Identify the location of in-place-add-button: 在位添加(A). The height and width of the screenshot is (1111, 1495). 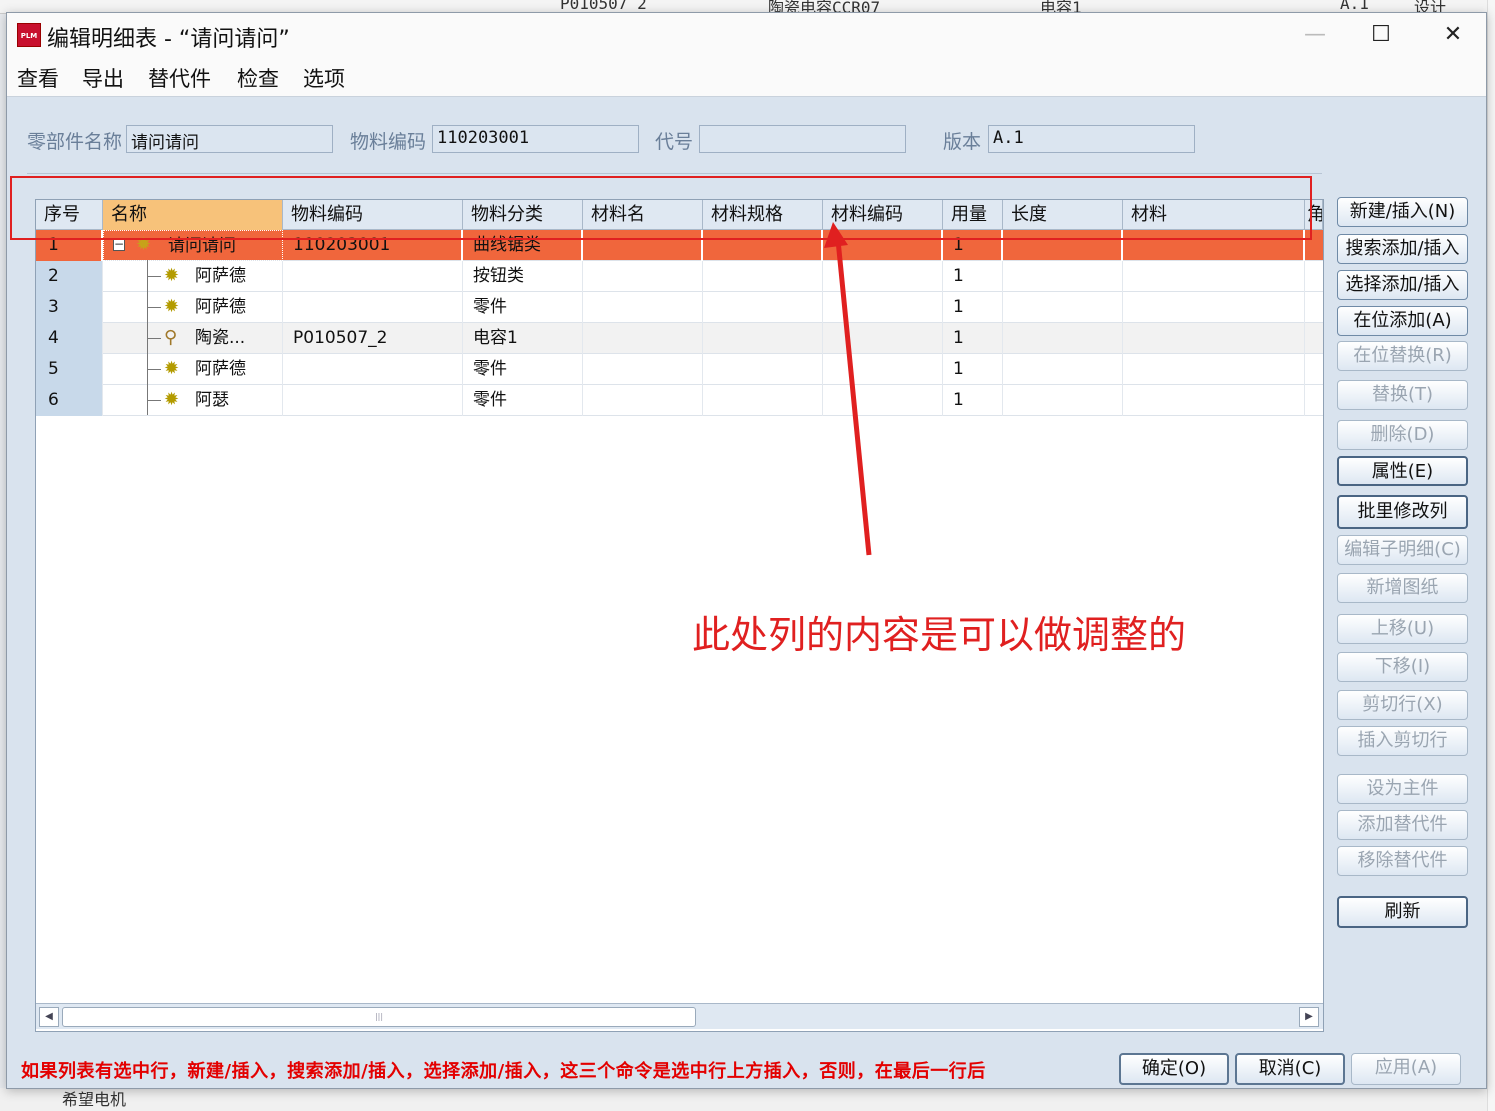
(1402, 321).